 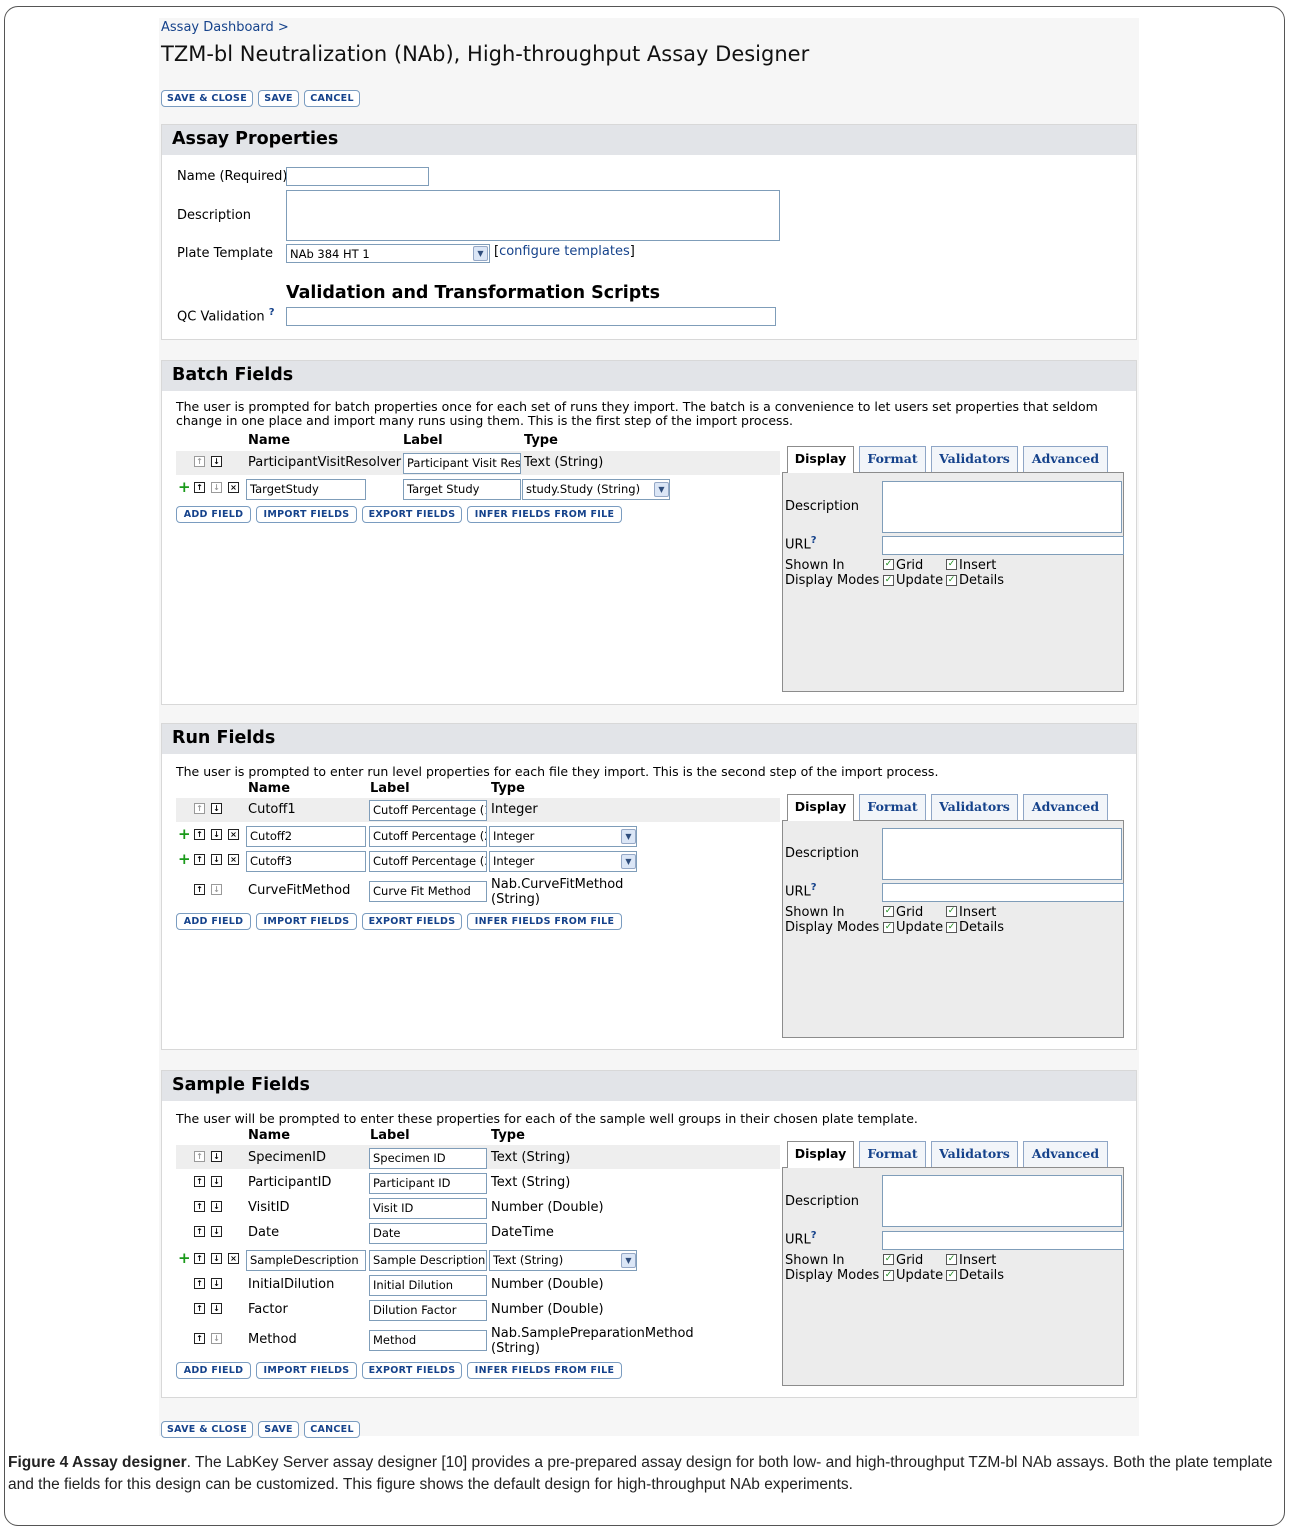 I want to click on field-name-input: Cutoff2, so click(x=306, y=836).